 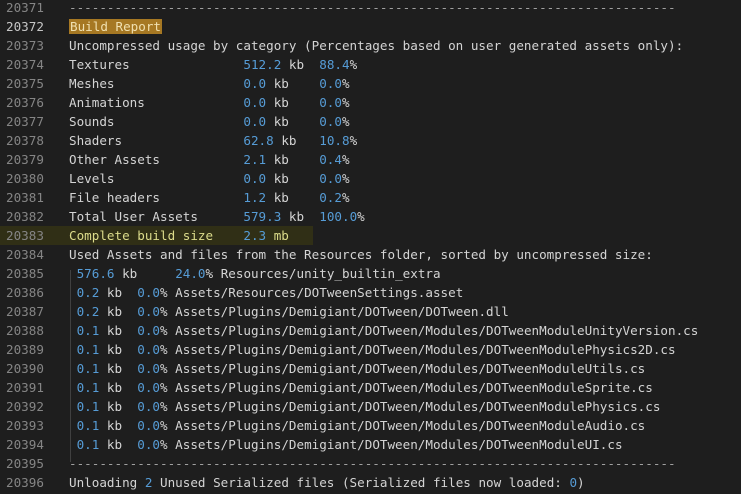 What do you see at coordinates (25, 235) in the screenshot?
I see `line-number: 20383` at bounding box center [25, 235].